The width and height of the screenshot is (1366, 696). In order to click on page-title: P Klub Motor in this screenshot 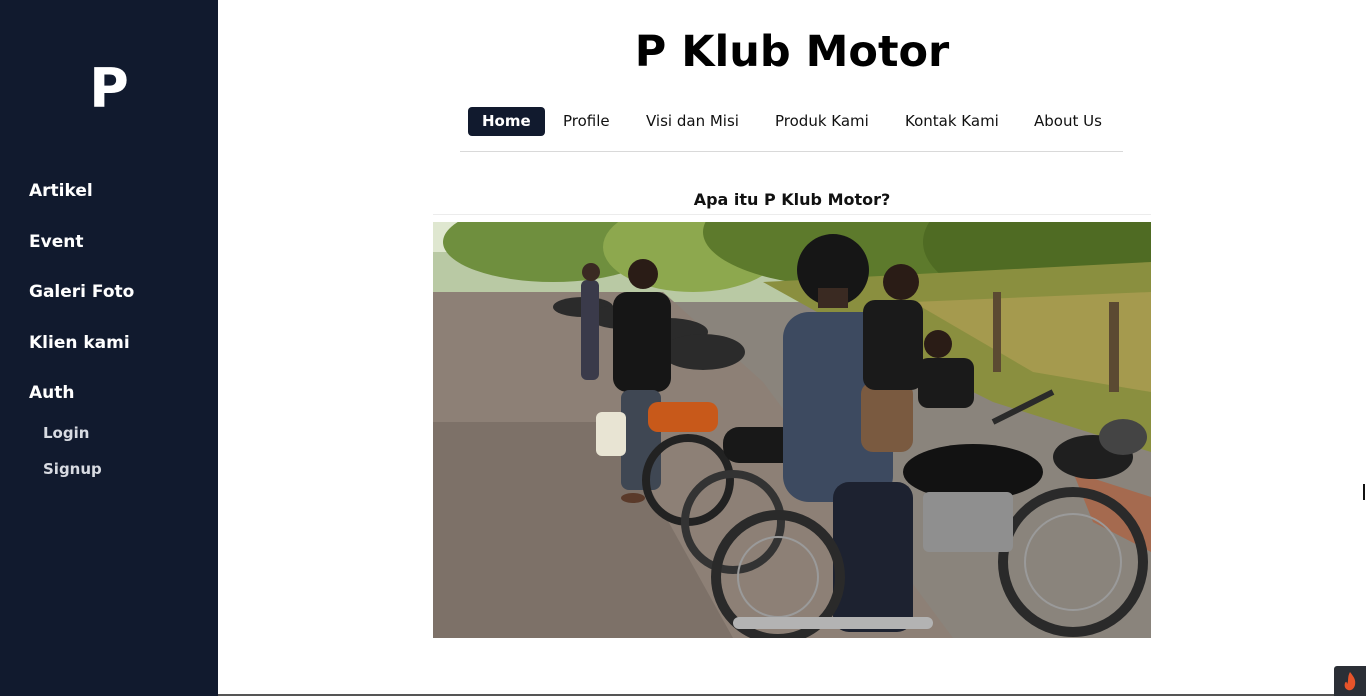, I will do `click(792, 52)`.